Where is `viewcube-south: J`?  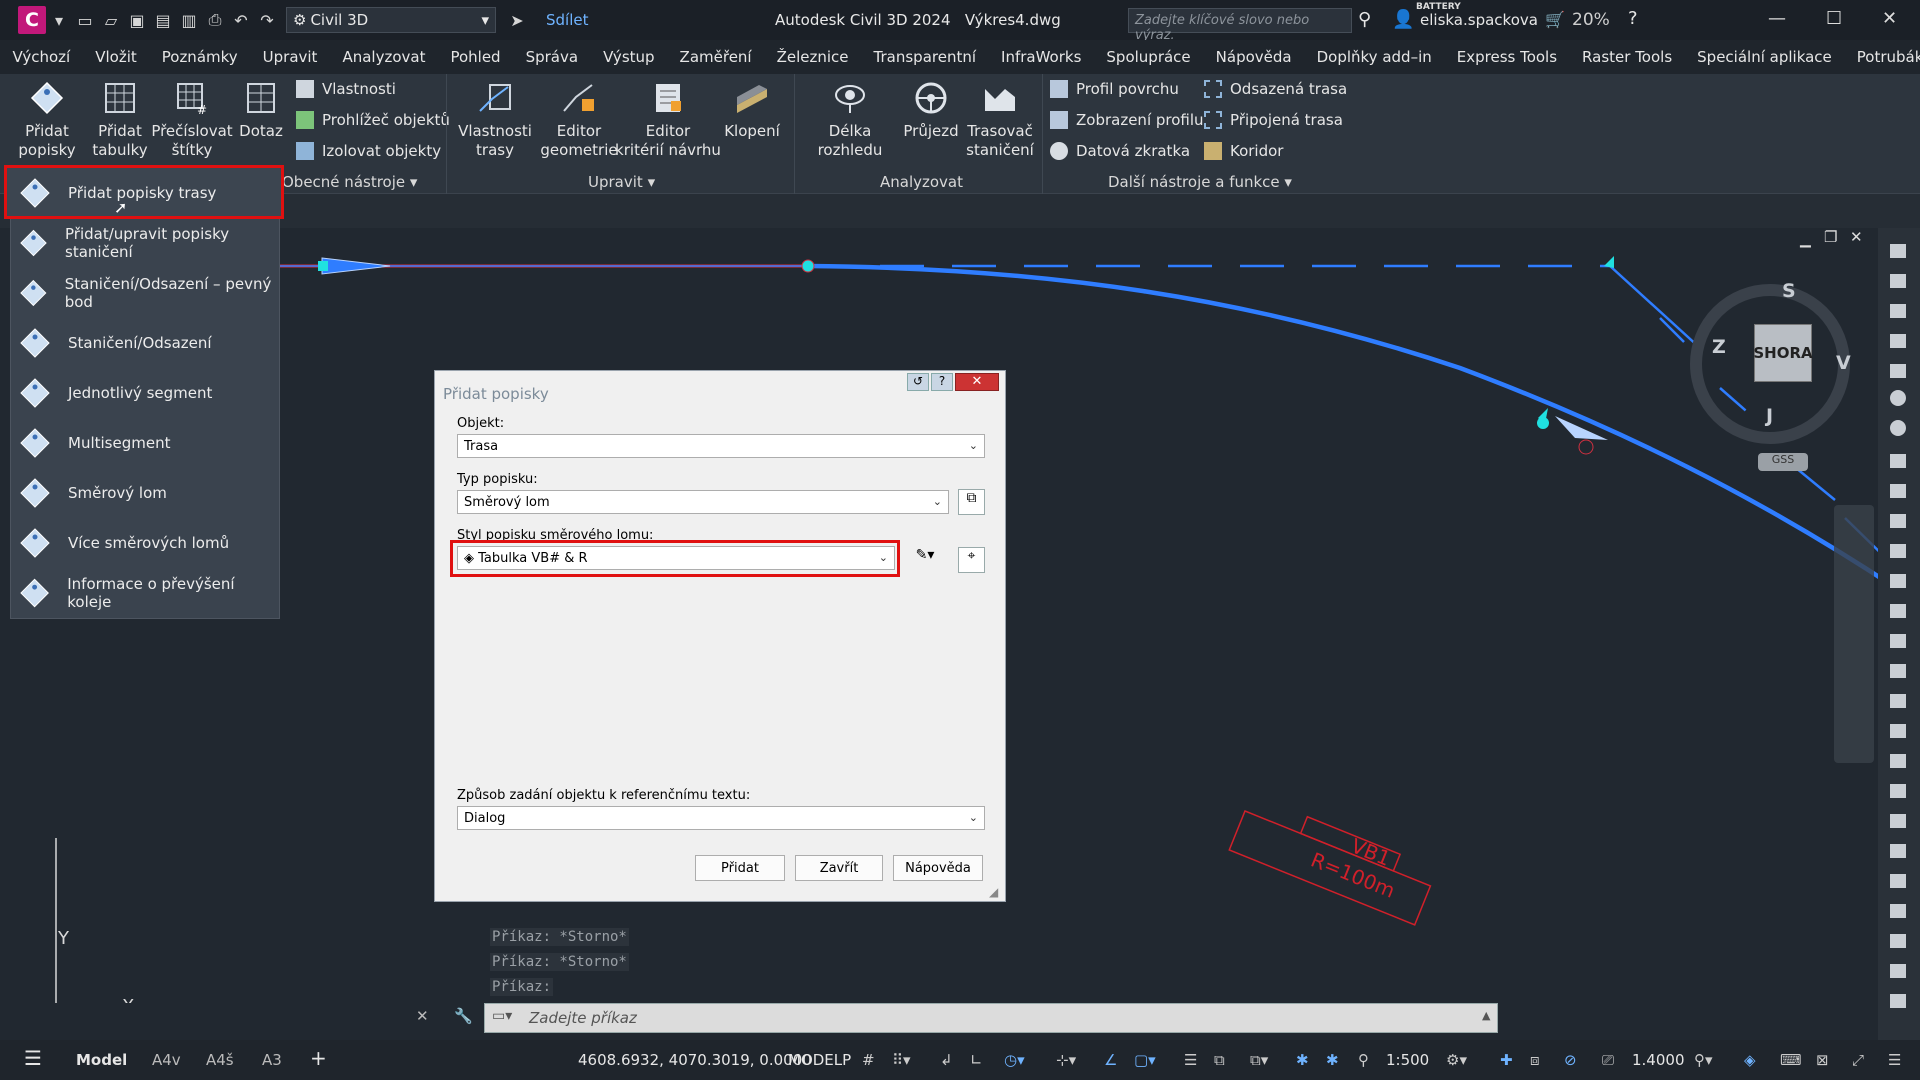
viewcube-south: J is located at coordinates (1769, 416).